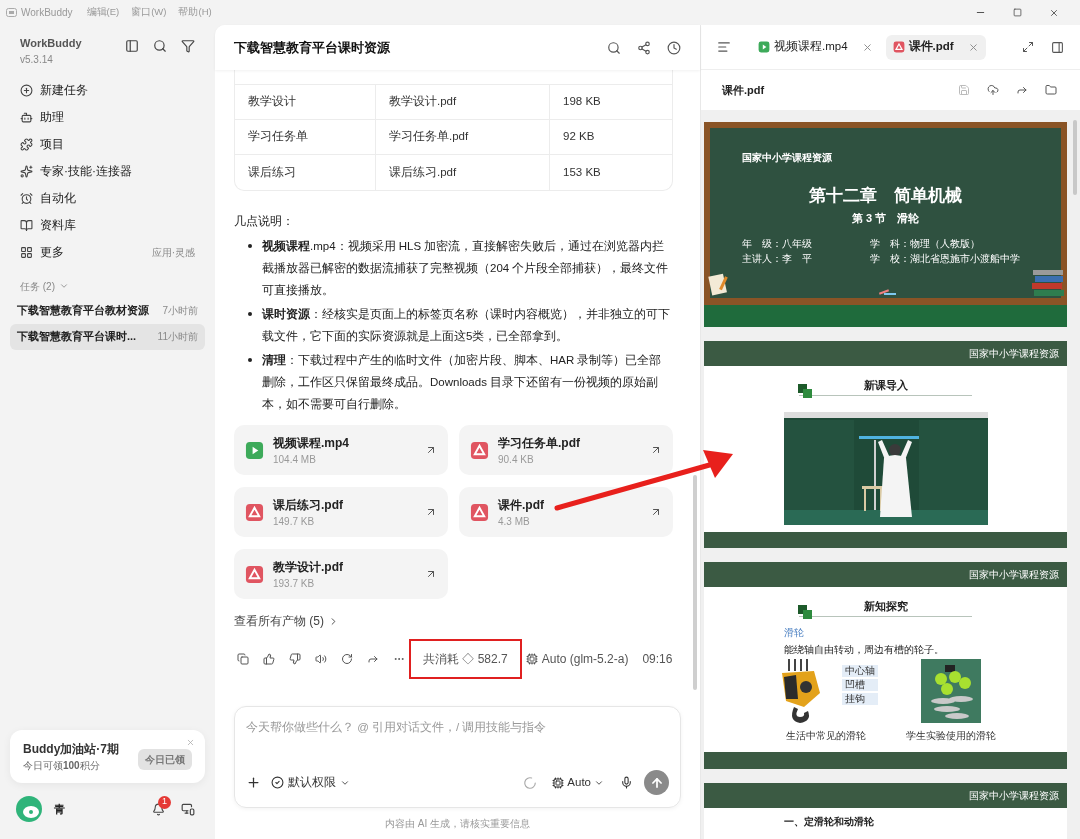 This screenshot has width=1080, height=839. What do you see at coordinates (539, 443) in the screenshot?
I see `file-name: 学习任务单.pdf` at bounding box center [539, 443].